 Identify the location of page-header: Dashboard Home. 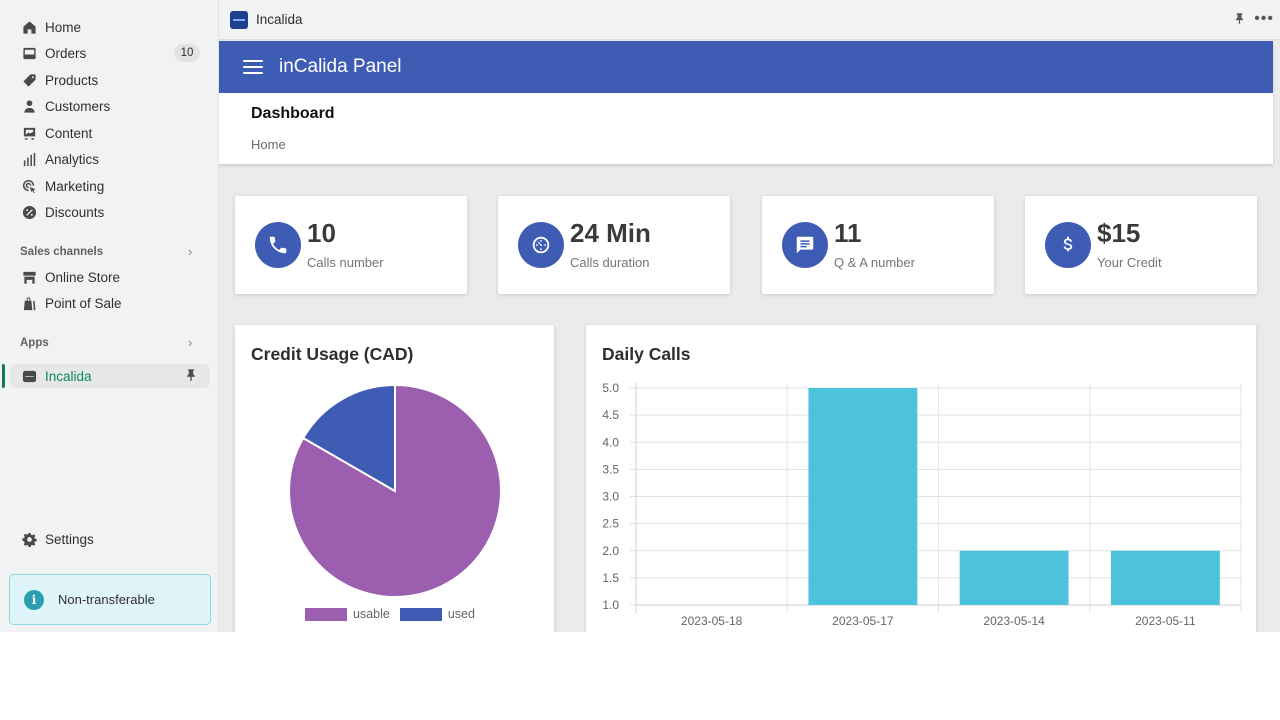
(746, 128).